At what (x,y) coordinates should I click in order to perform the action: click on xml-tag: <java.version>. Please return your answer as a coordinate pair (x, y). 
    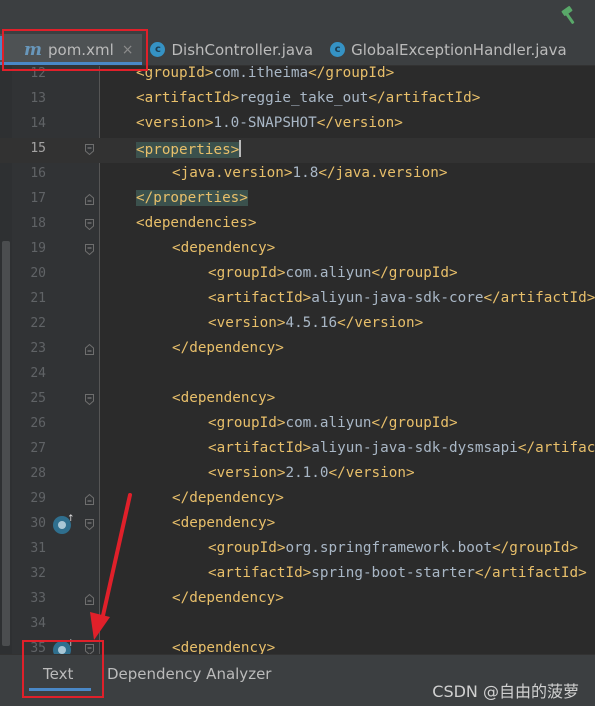
    Looking at the image, I should click on (232, 173).